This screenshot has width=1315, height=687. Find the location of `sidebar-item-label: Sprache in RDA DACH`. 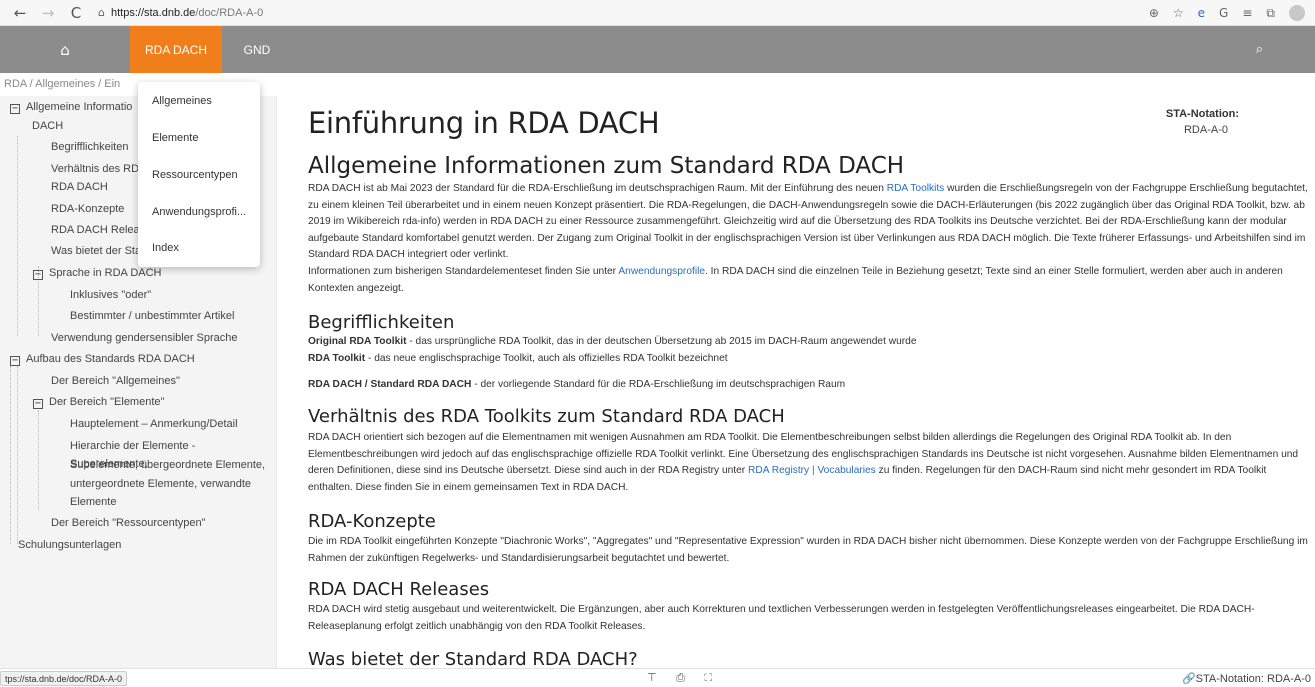

sidebar-item-label: Sprache in RDA DACH is located at coordinates (105, 273).